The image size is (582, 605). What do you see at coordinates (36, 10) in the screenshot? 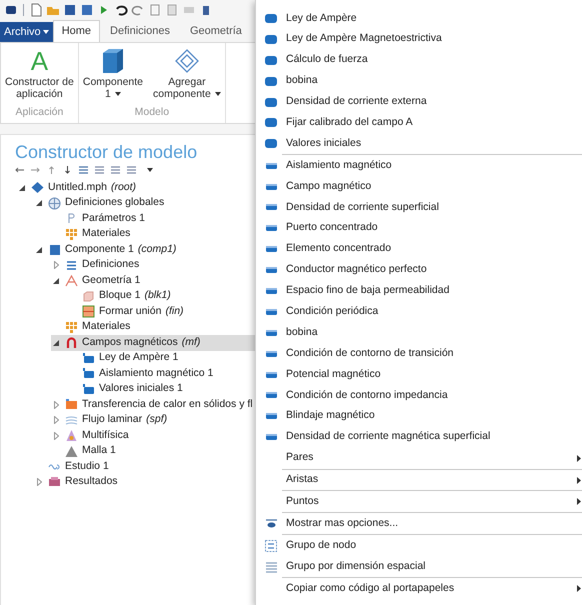
I see `new-file-icon` at bounding box center [36, 10].